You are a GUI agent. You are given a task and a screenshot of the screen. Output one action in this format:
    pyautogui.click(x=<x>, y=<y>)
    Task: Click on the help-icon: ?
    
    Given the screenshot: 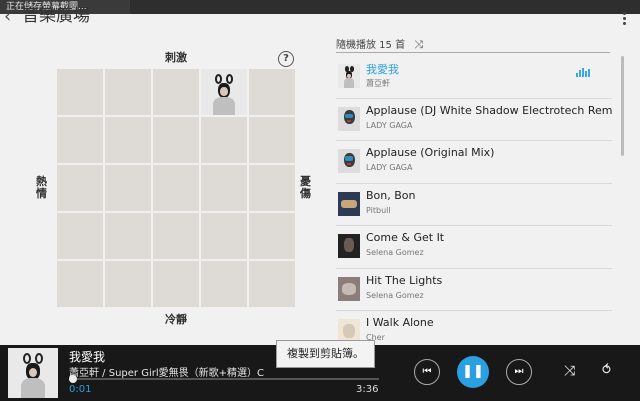 What is the action you would take?
    pyautogui.click(x=286, y=59)
    